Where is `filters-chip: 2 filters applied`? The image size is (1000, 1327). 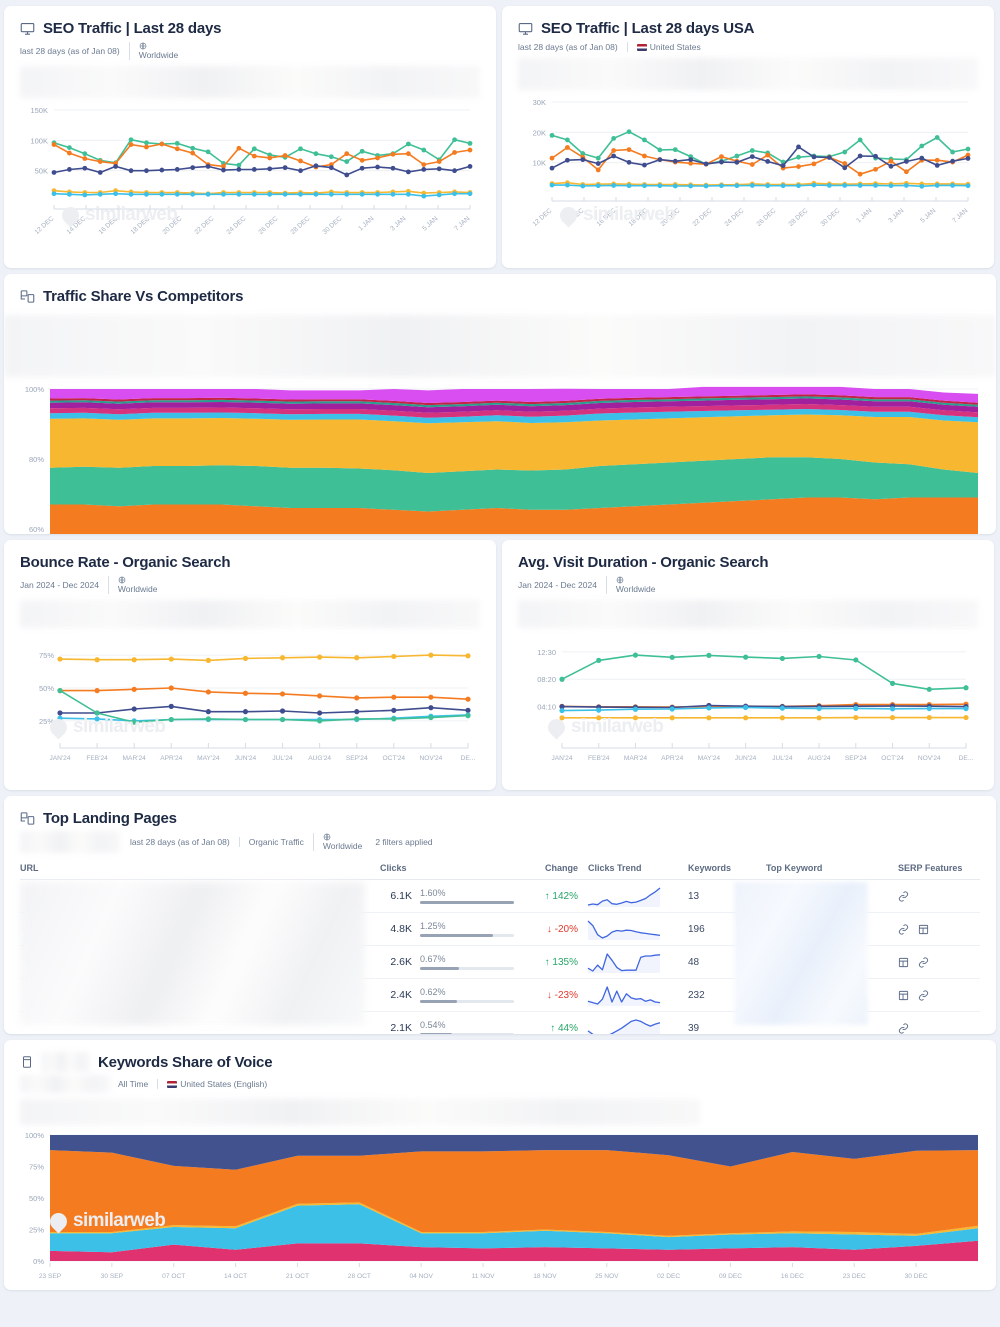
filters-chip: 2 filters applied is located at coordinates (406, 842).